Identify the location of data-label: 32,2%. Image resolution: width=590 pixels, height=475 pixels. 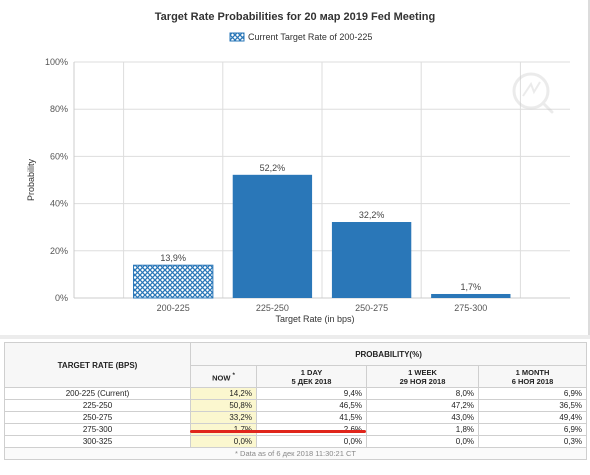
(372, 215).